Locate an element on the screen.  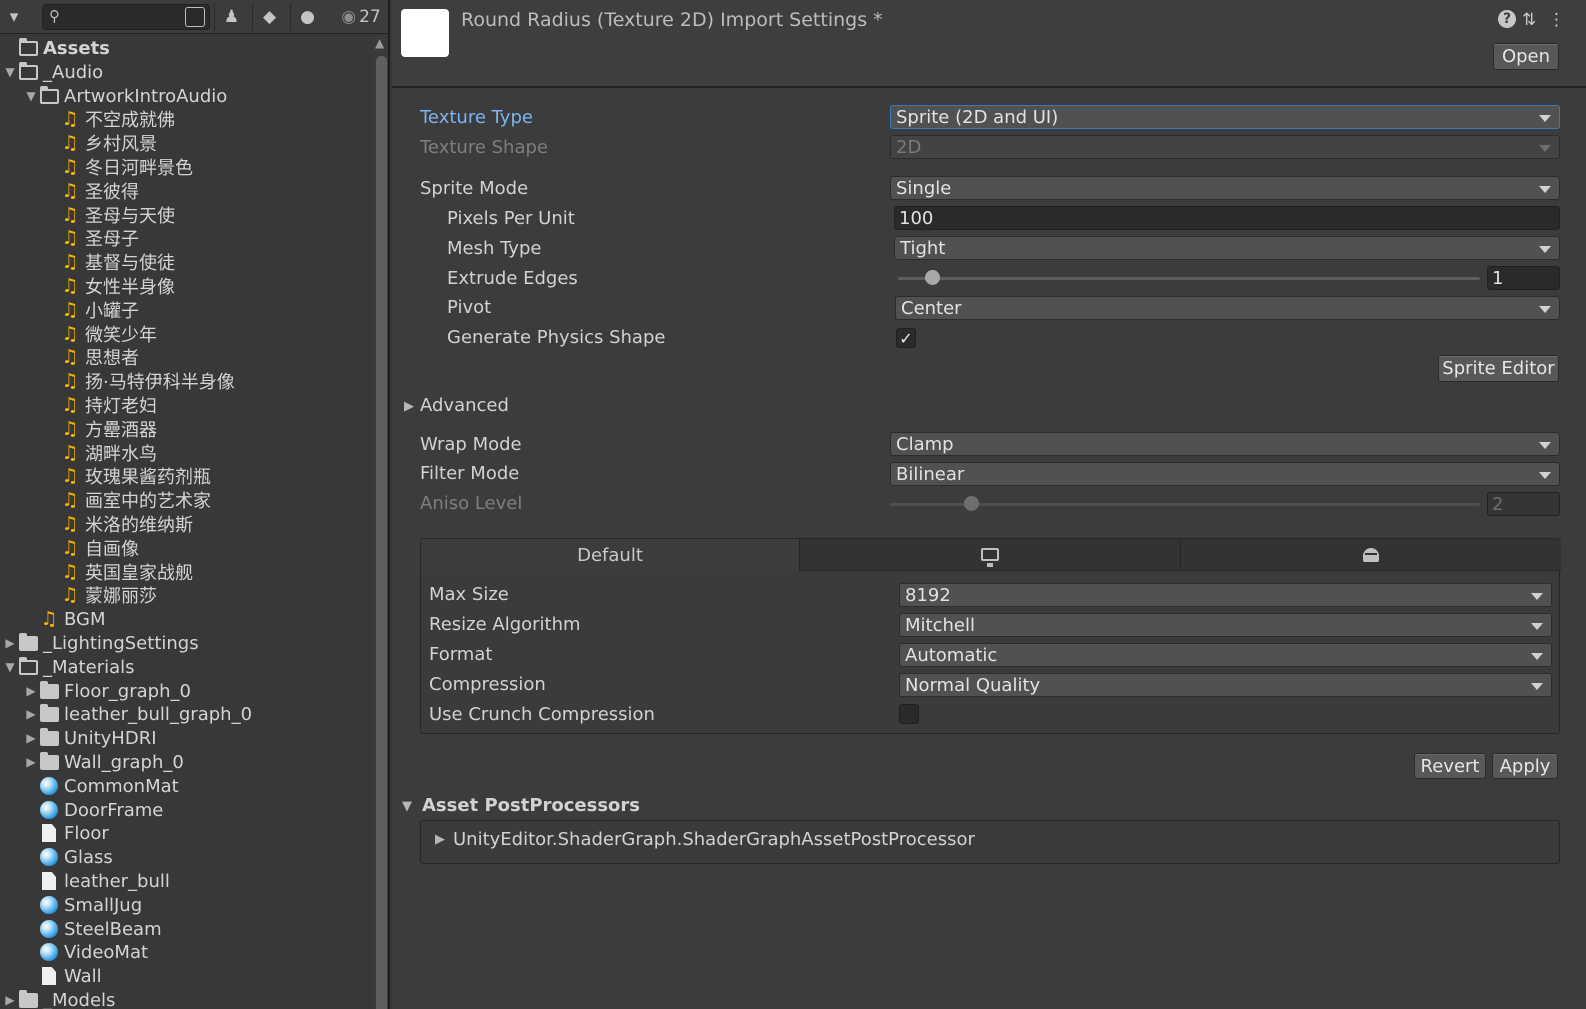
tree-item: ♫ 不空成就佛 is located at coordinates (110, 119).